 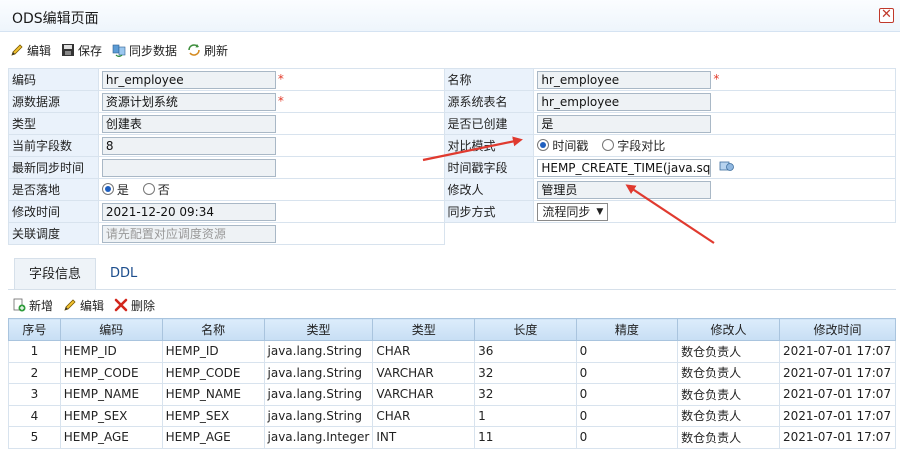 I want to click on close-icon: ✕, so click(x=886, y=15).